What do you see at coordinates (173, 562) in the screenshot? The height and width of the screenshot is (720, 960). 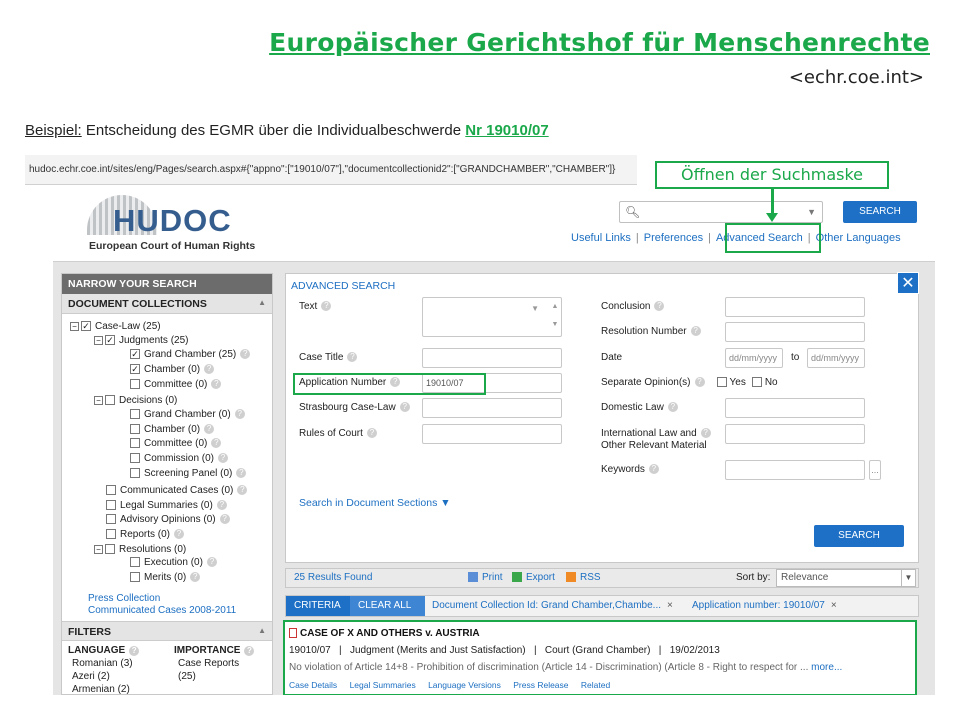 I see `tree-execution: Execution (0)?` at bounding box center [173, 562].